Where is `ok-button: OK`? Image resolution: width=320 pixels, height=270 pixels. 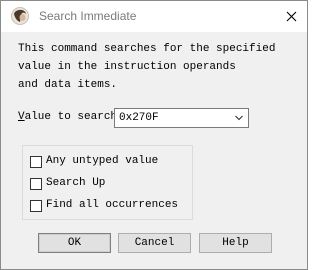 ok-button: OK is located at coordinates (74, 243).